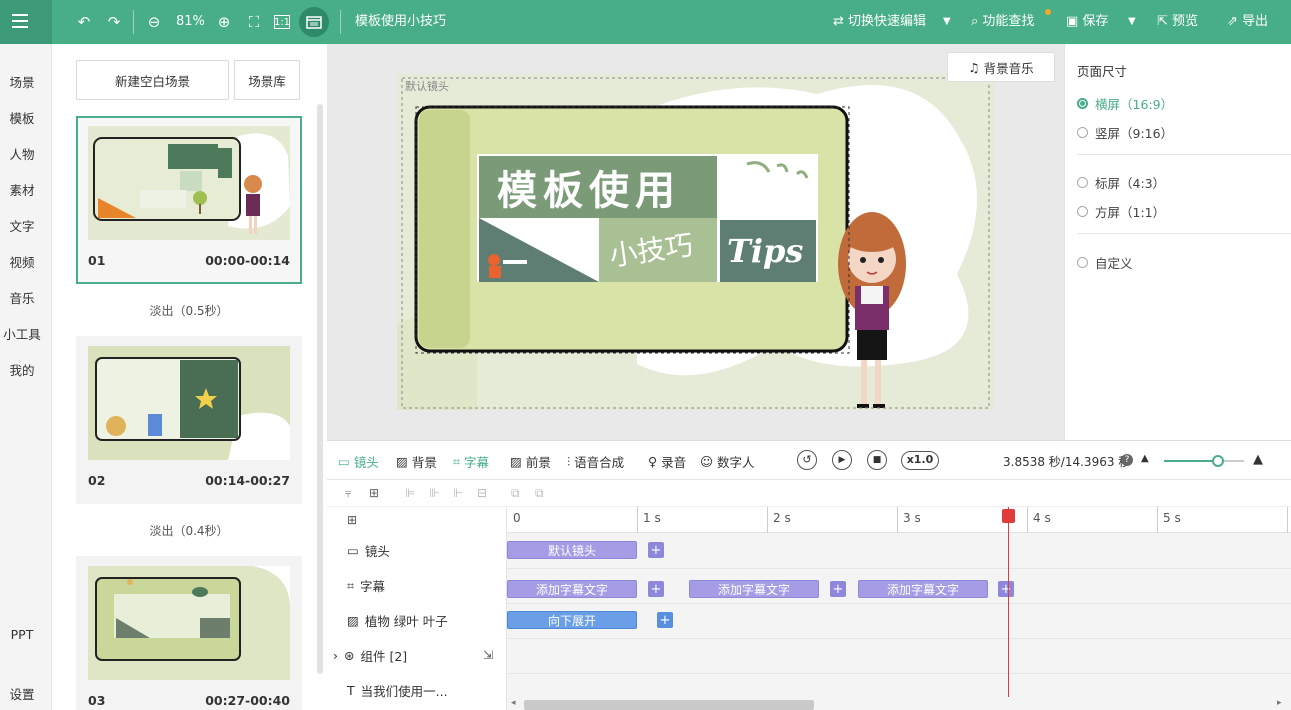 The image size is (1291, 710). I want to click on volume-low-icon: ▲, so click(1145, 458).